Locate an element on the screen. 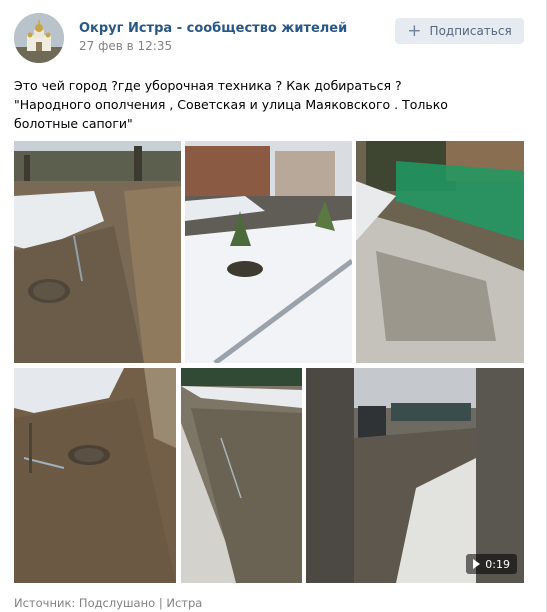 The height and width of the screenshot is (612, 547). photo-snowbank-water is located at coordinates (241, 475).